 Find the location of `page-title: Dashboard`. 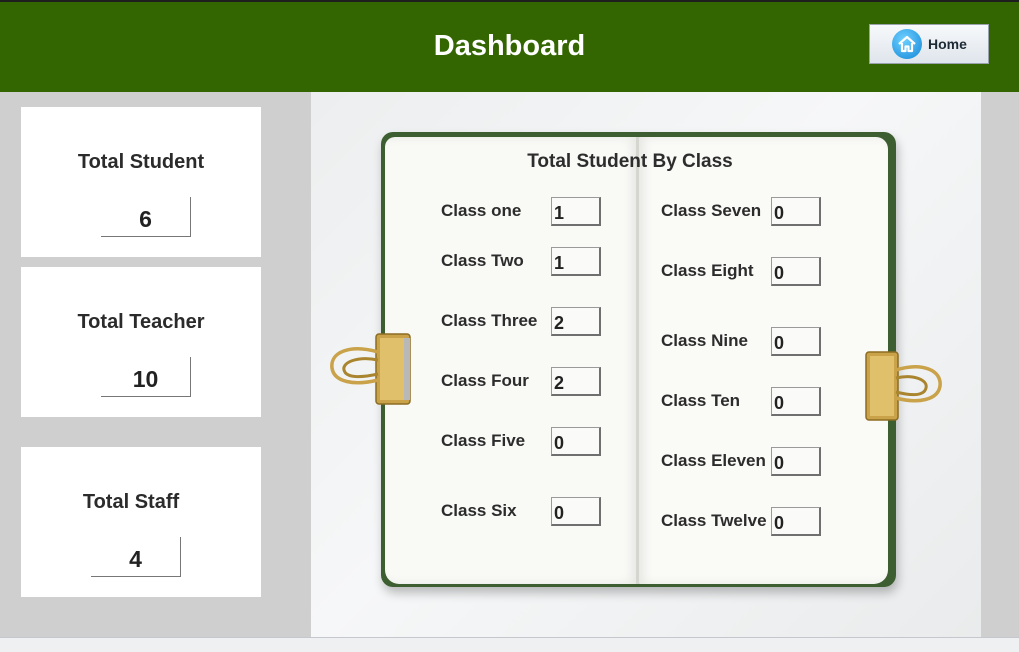

page-title: Dashboard is located at coordinates (509, 46).